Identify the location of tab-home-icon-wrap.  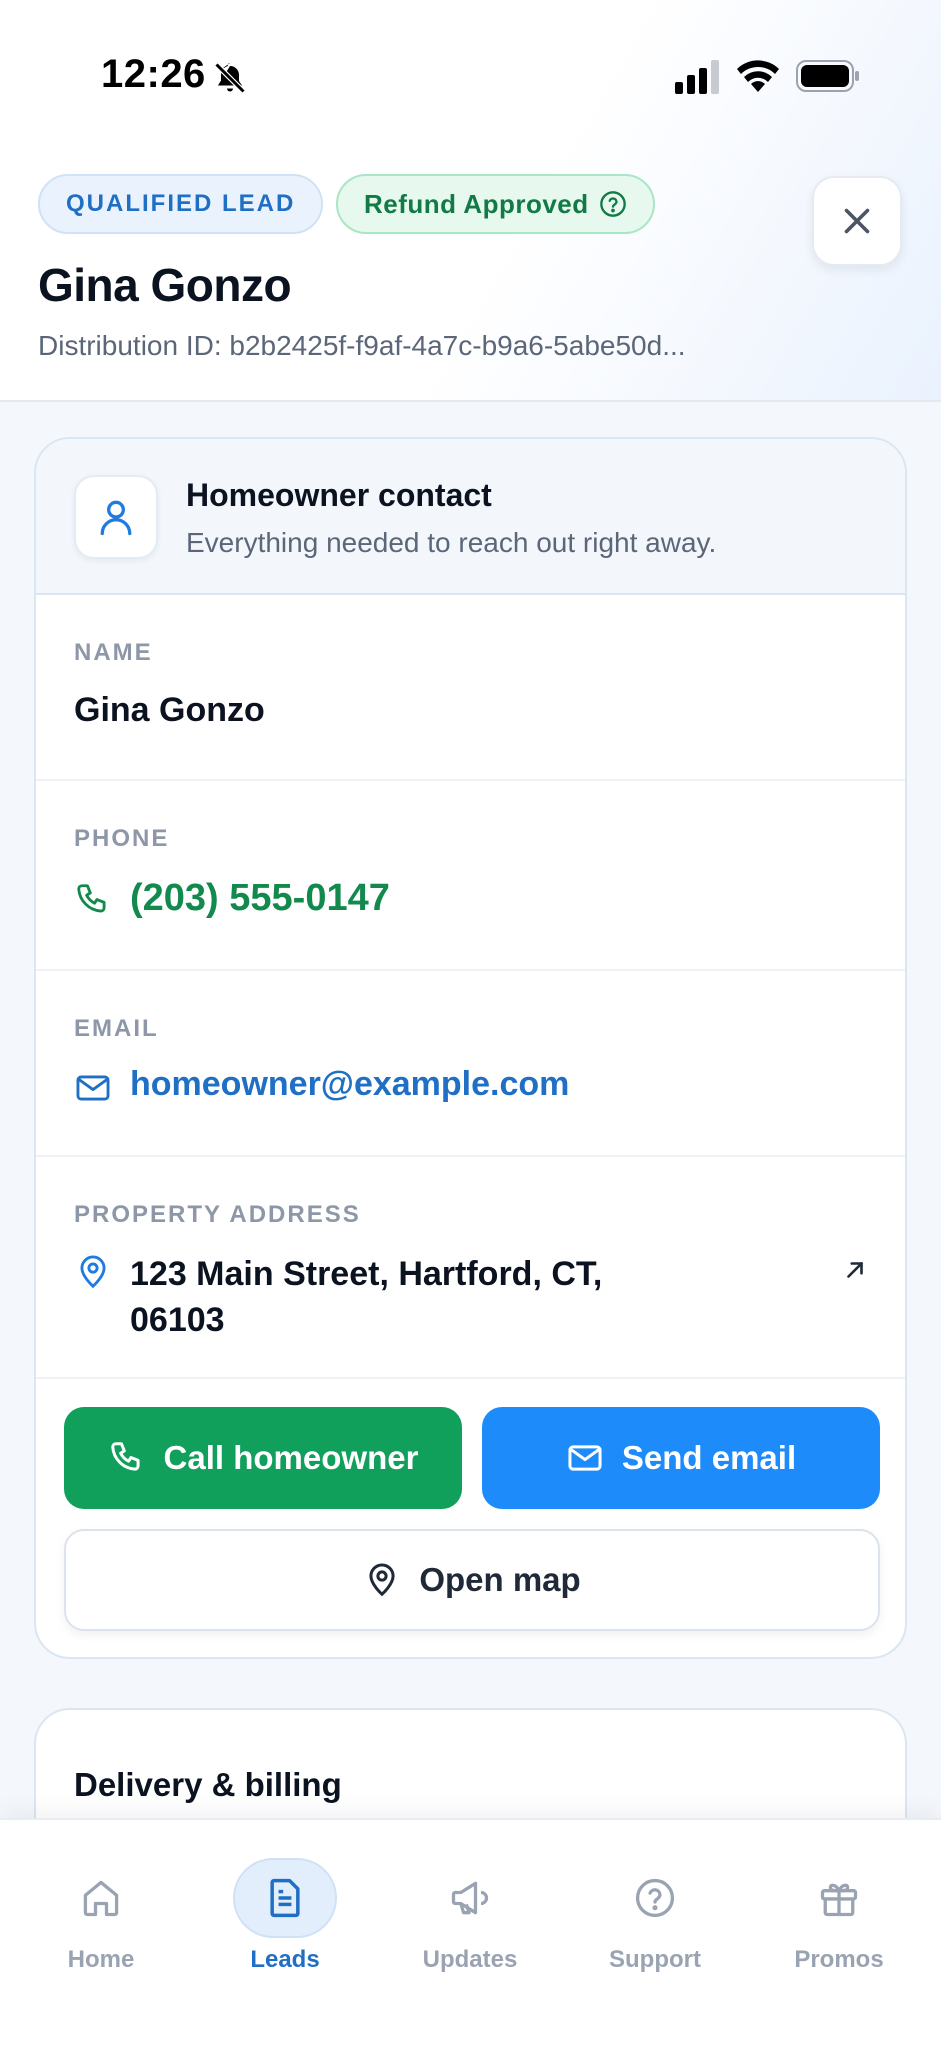
(101, 1898).